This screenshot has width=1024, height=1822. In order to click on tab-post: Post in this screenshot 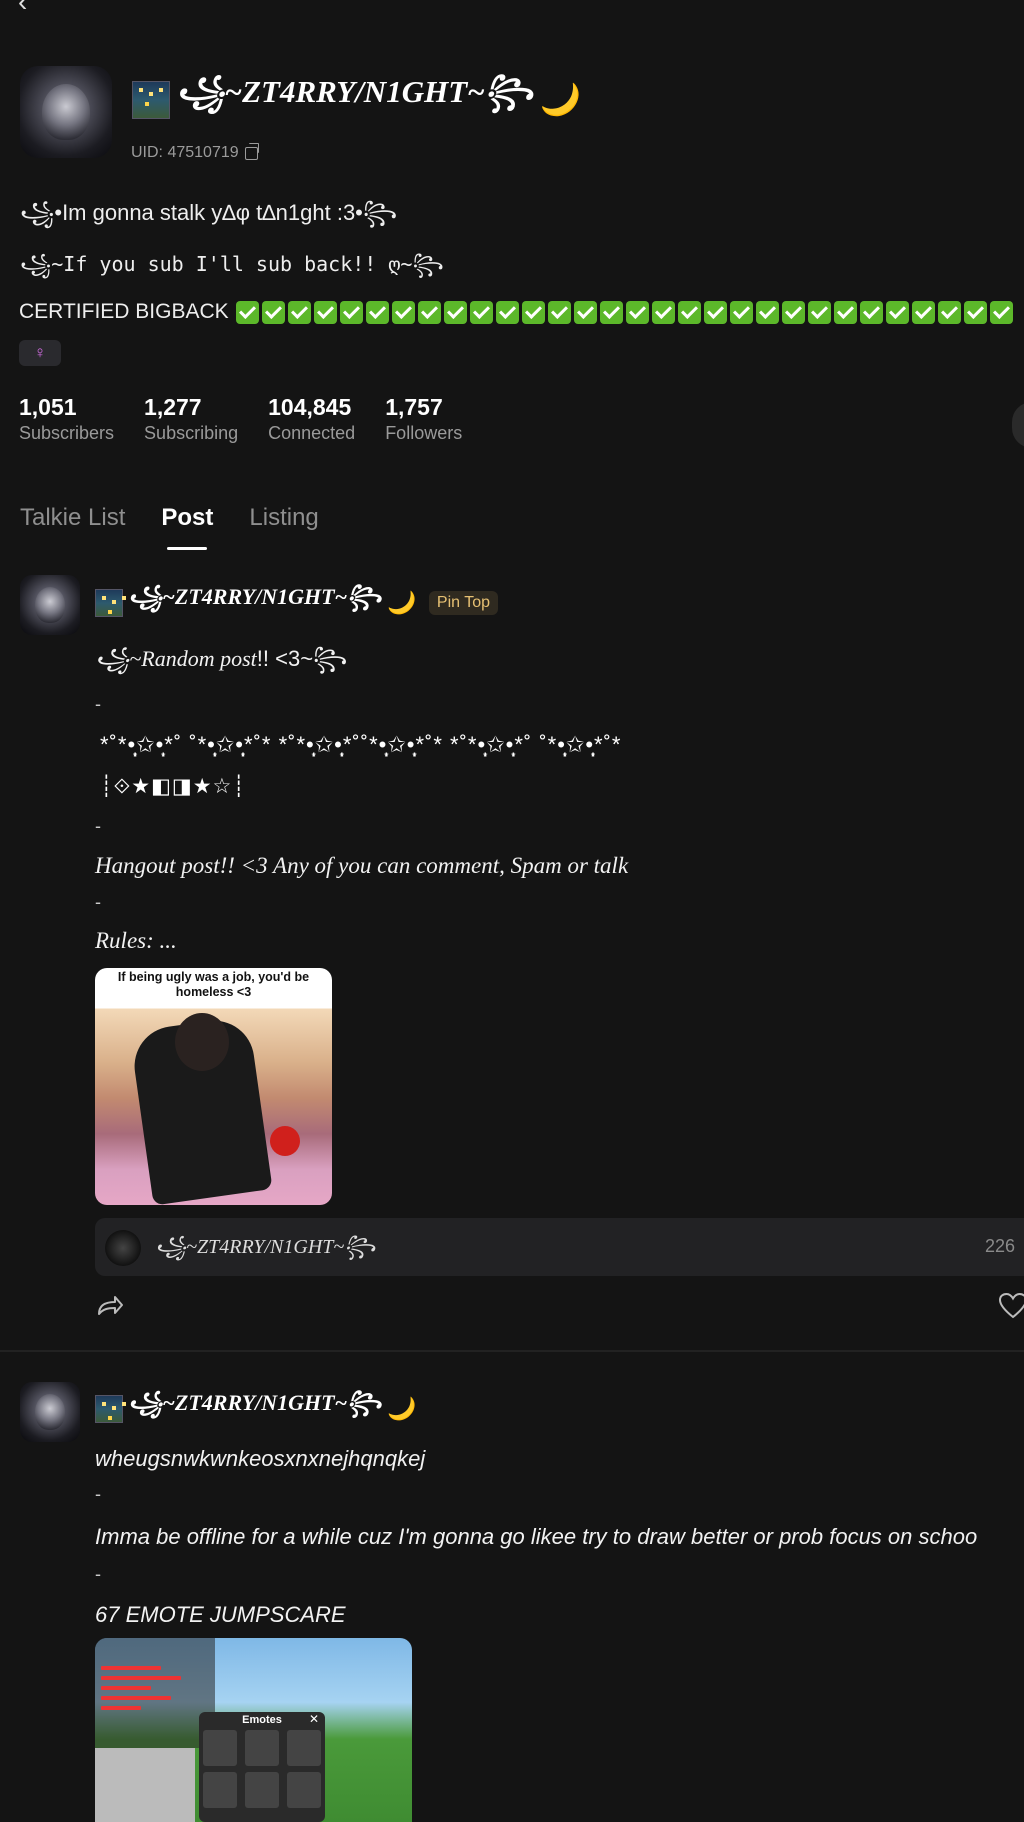, I will do `click(187, 518)`.